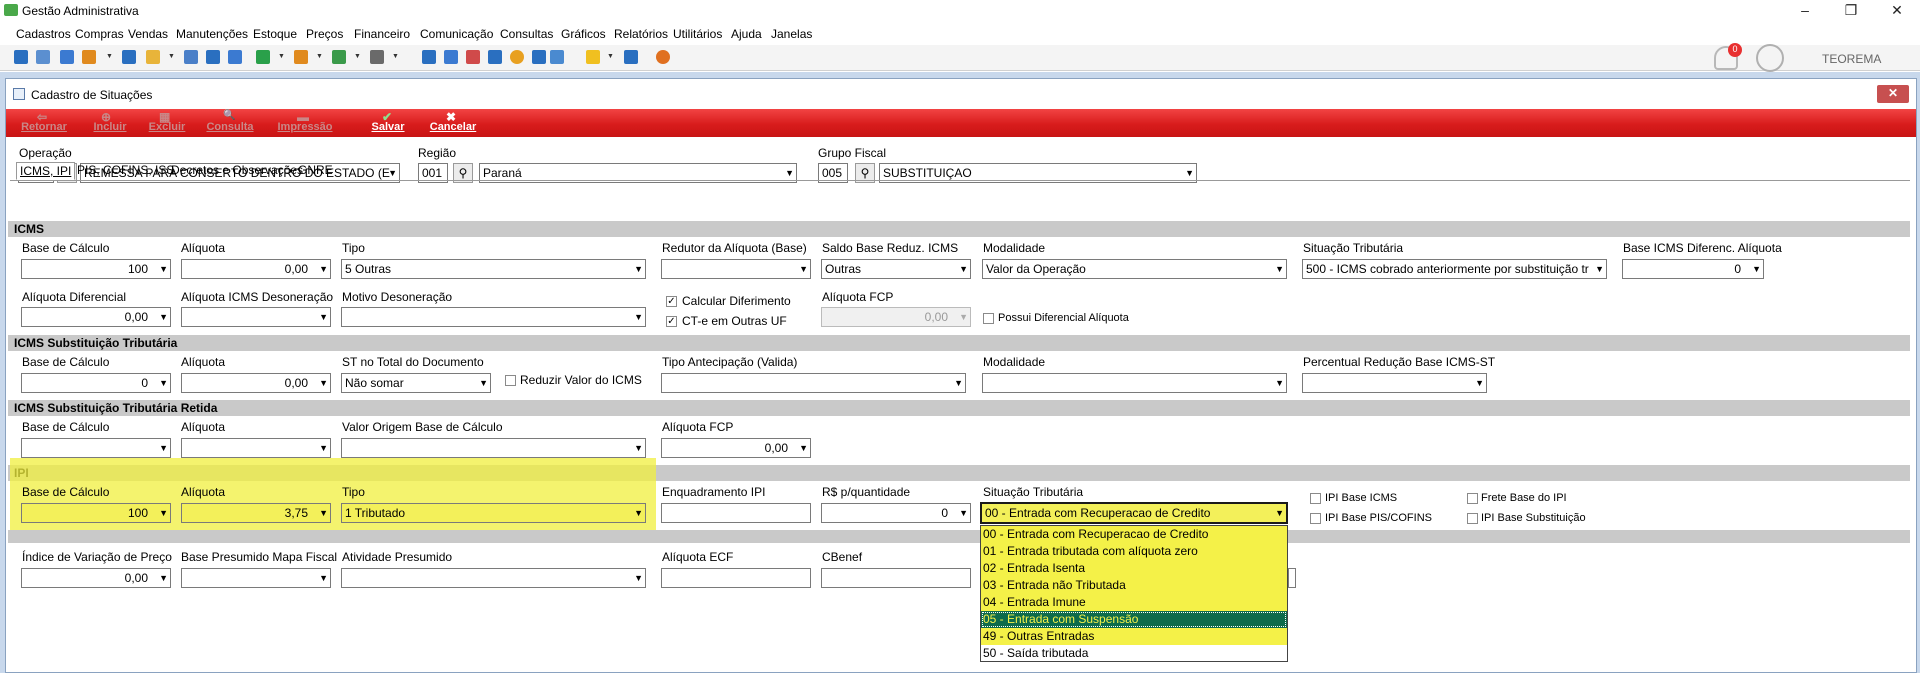 Image resolution: width=1920 pixels, height=673 pixels. I want to click on calendar-icon, so click(473, 57).